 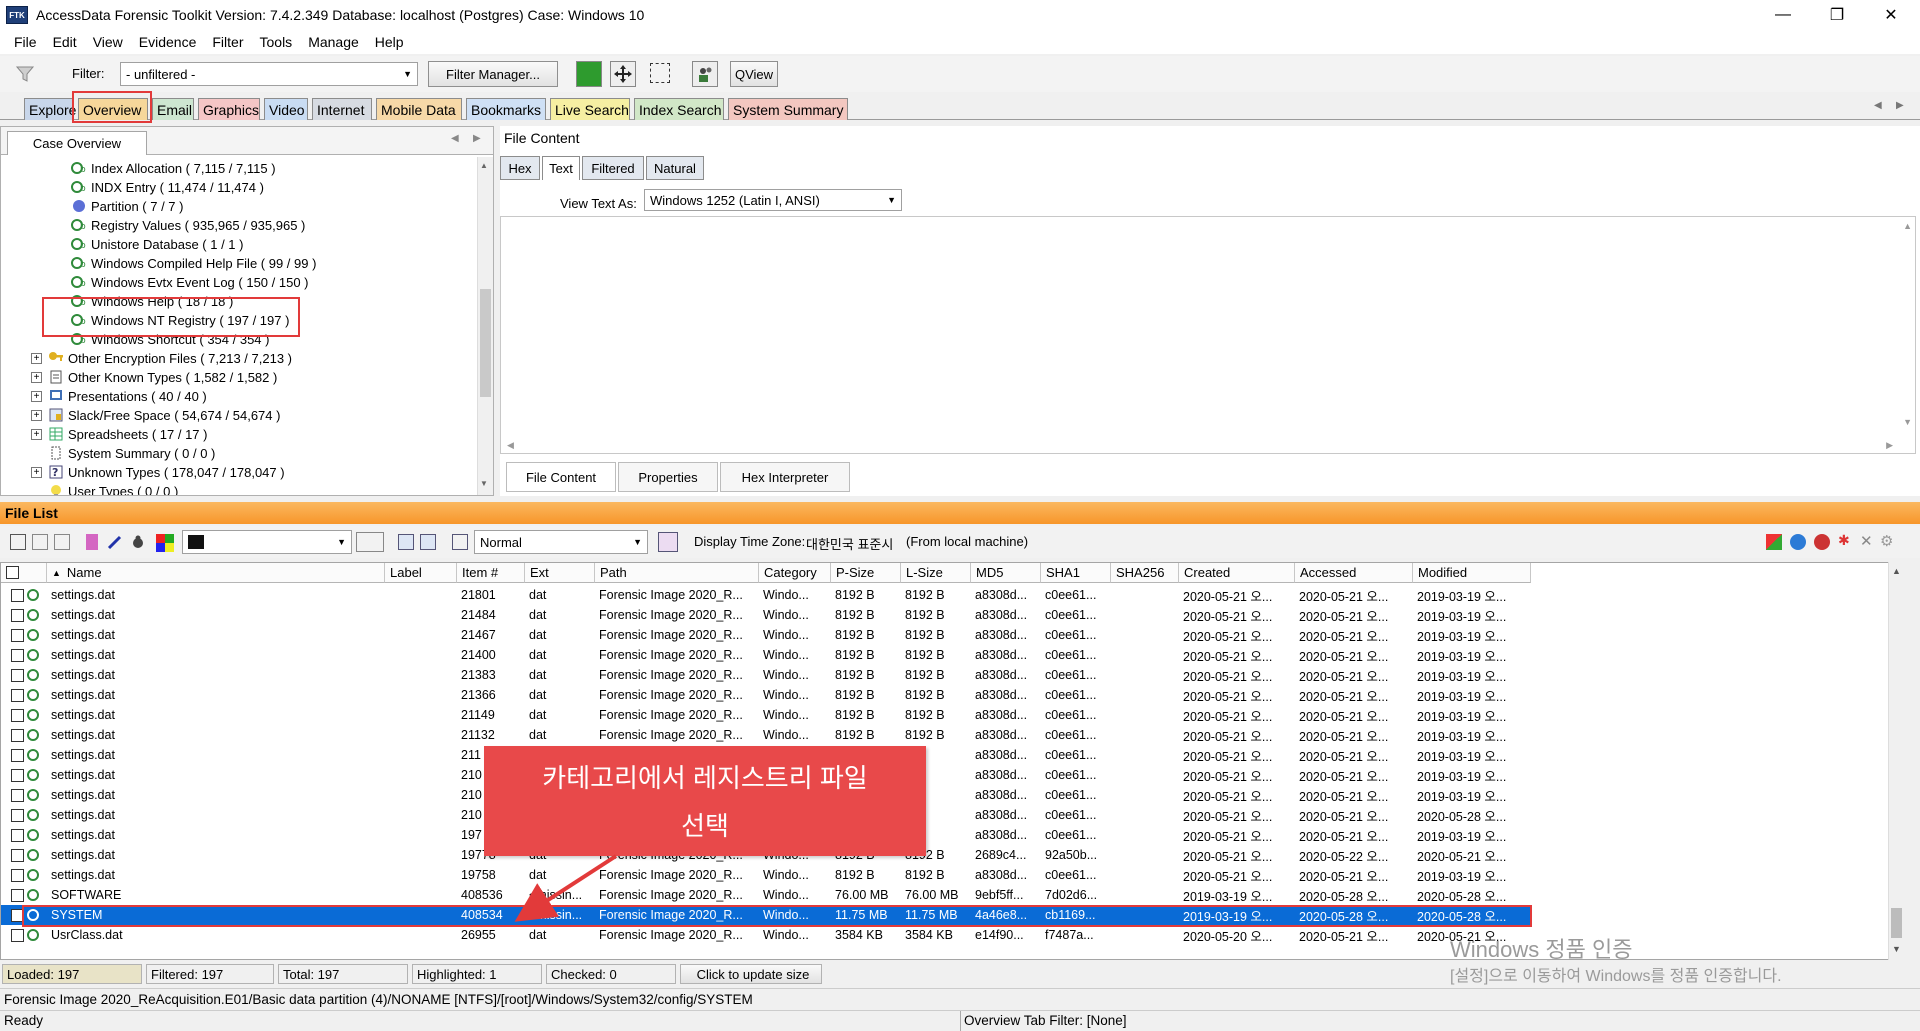 I want to click on column-header-accessed: Accessed, so click(x=1354, y=573).